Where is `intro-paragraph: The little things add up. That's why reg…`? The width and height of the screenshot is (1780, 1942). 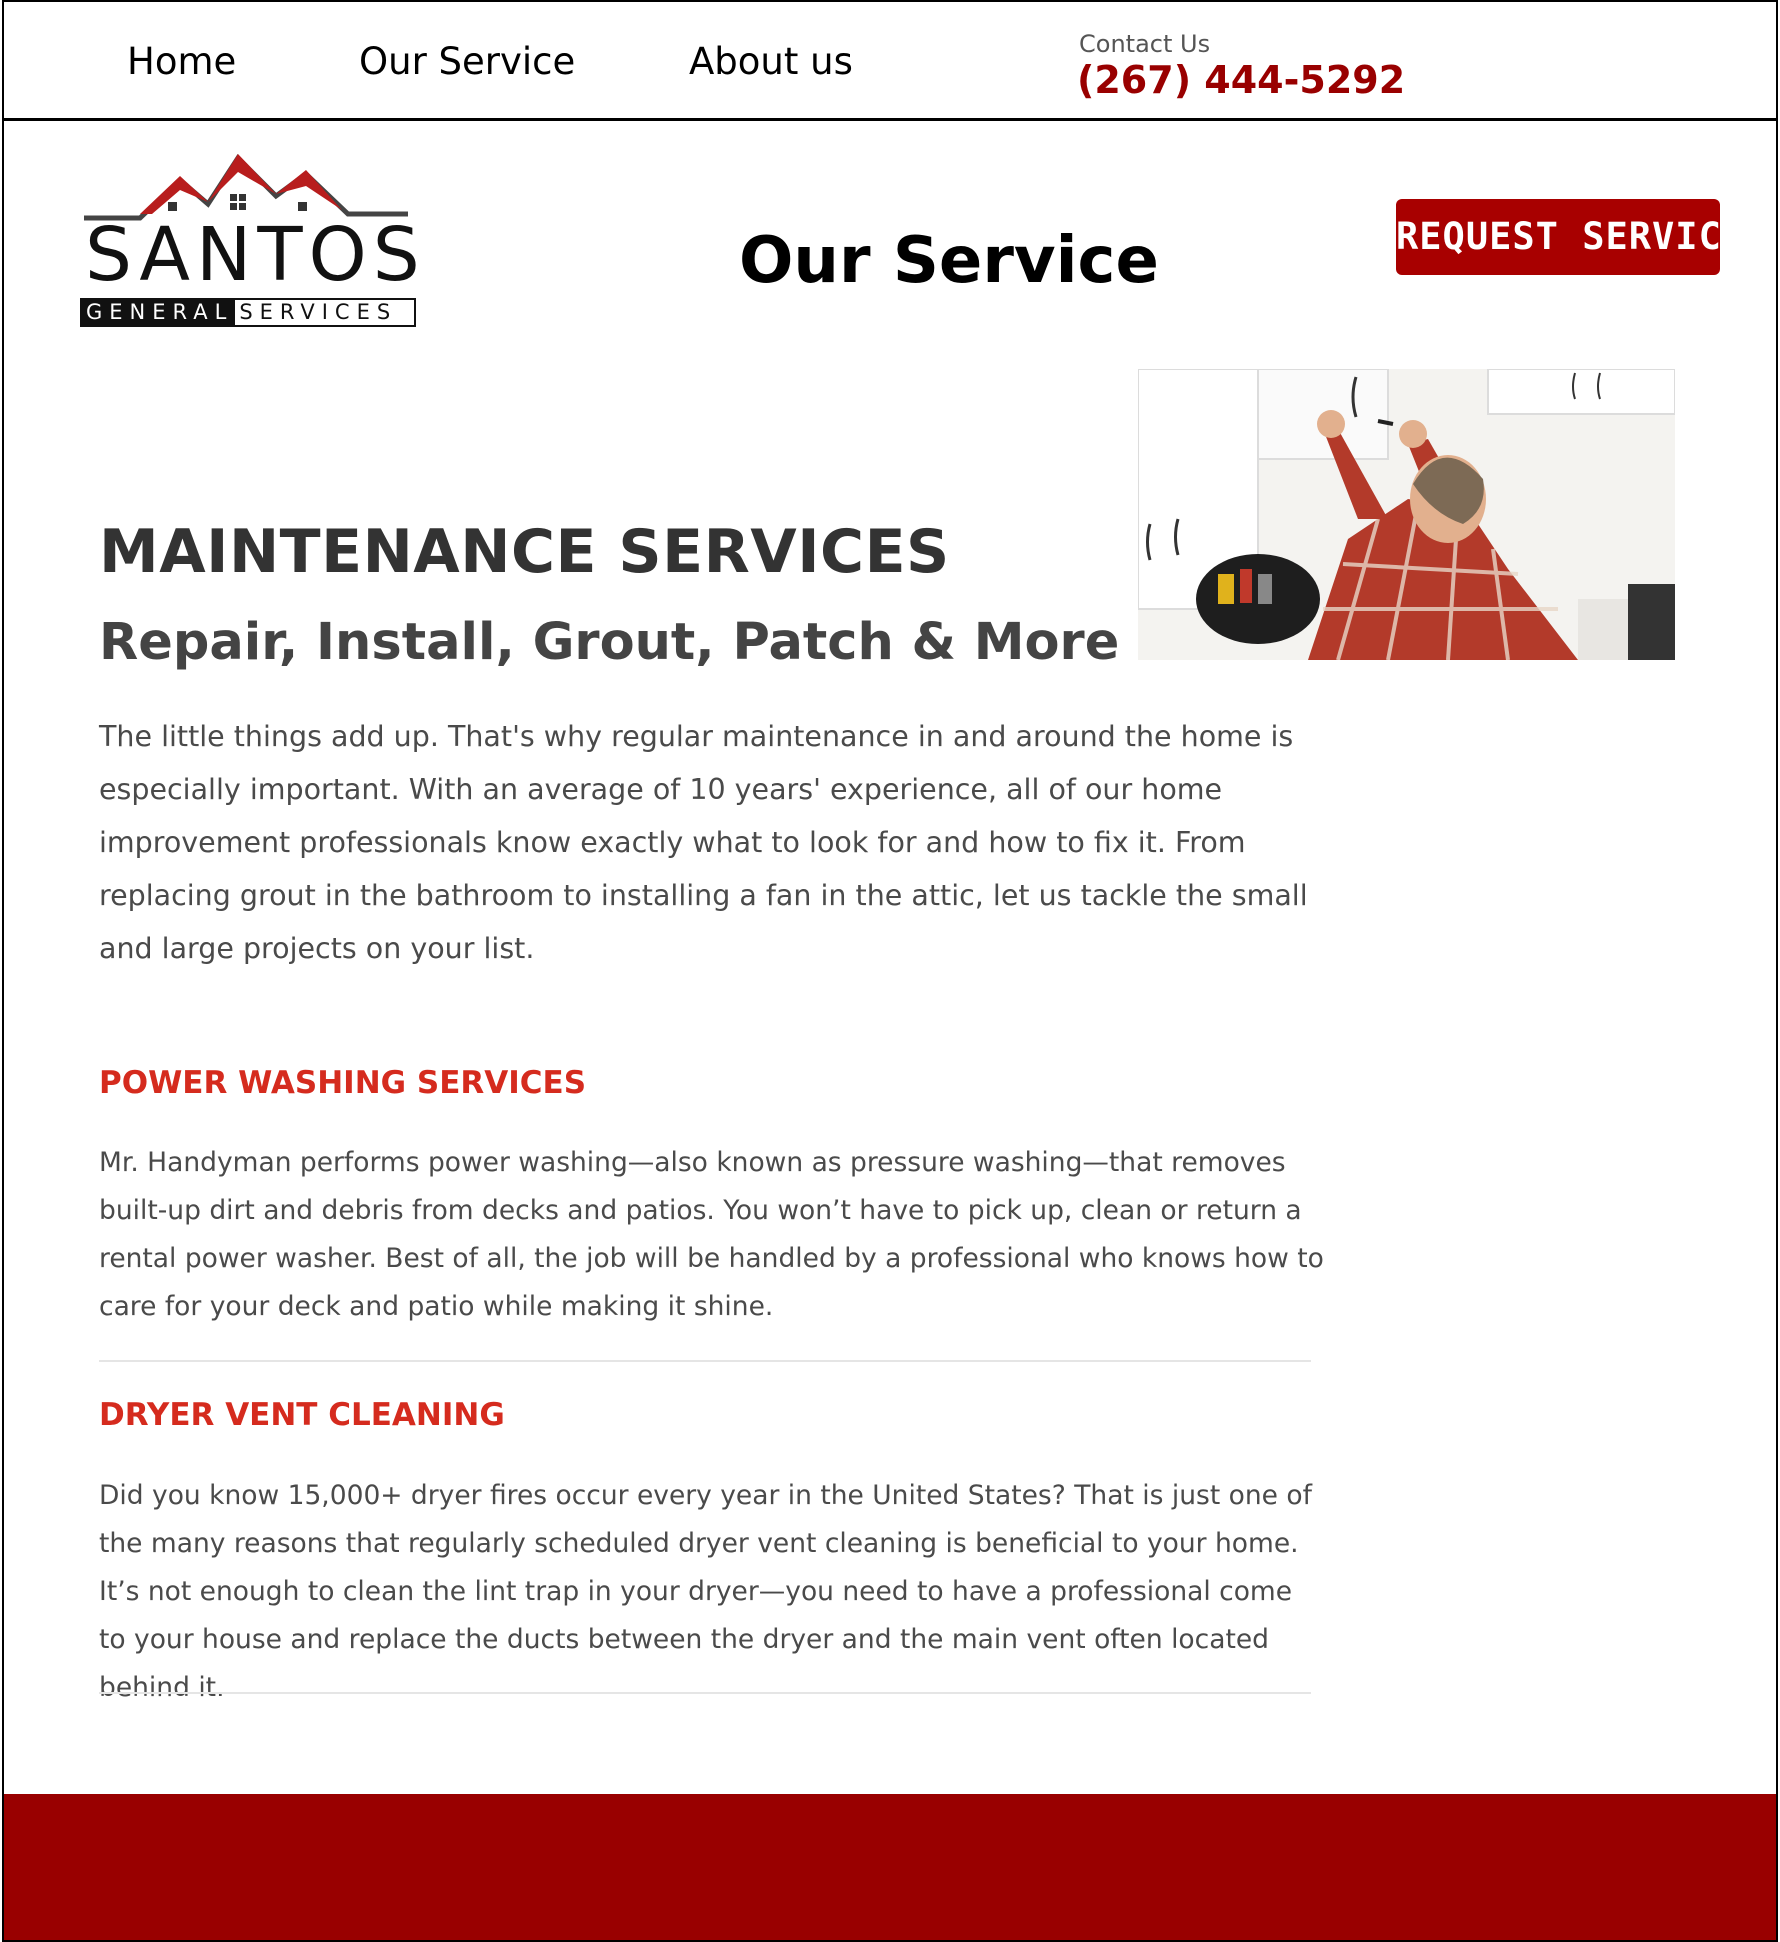
intro-paragraph: The little things add up. That's why reg… is located at coordinates (703, 842).